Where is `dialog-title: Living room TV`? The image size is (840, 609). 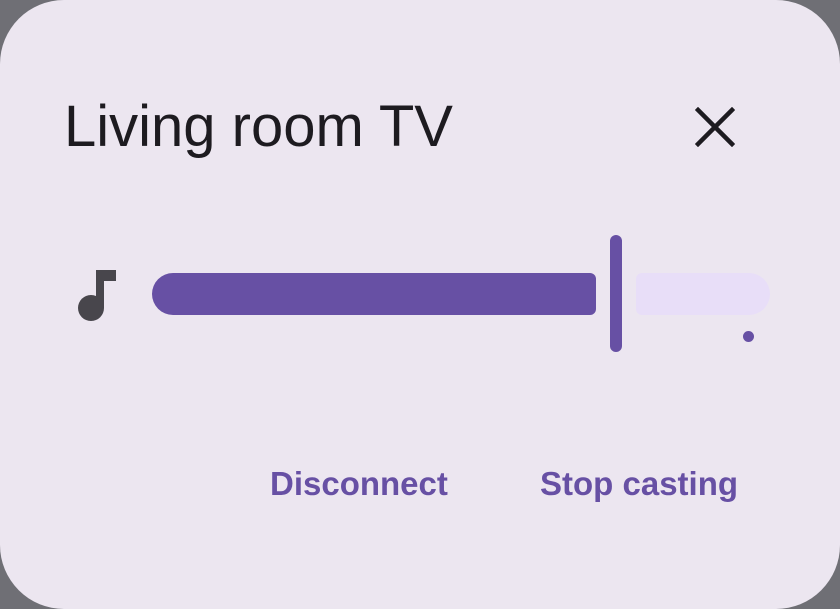
dialog-title: Living room TV is located at coordinates (258, 126).